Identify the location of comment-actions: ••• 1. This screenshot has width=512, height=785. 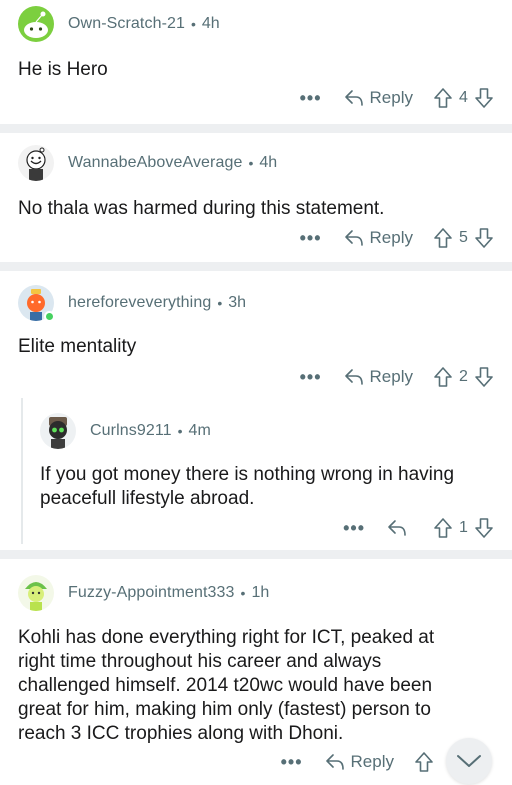
(418, 528).